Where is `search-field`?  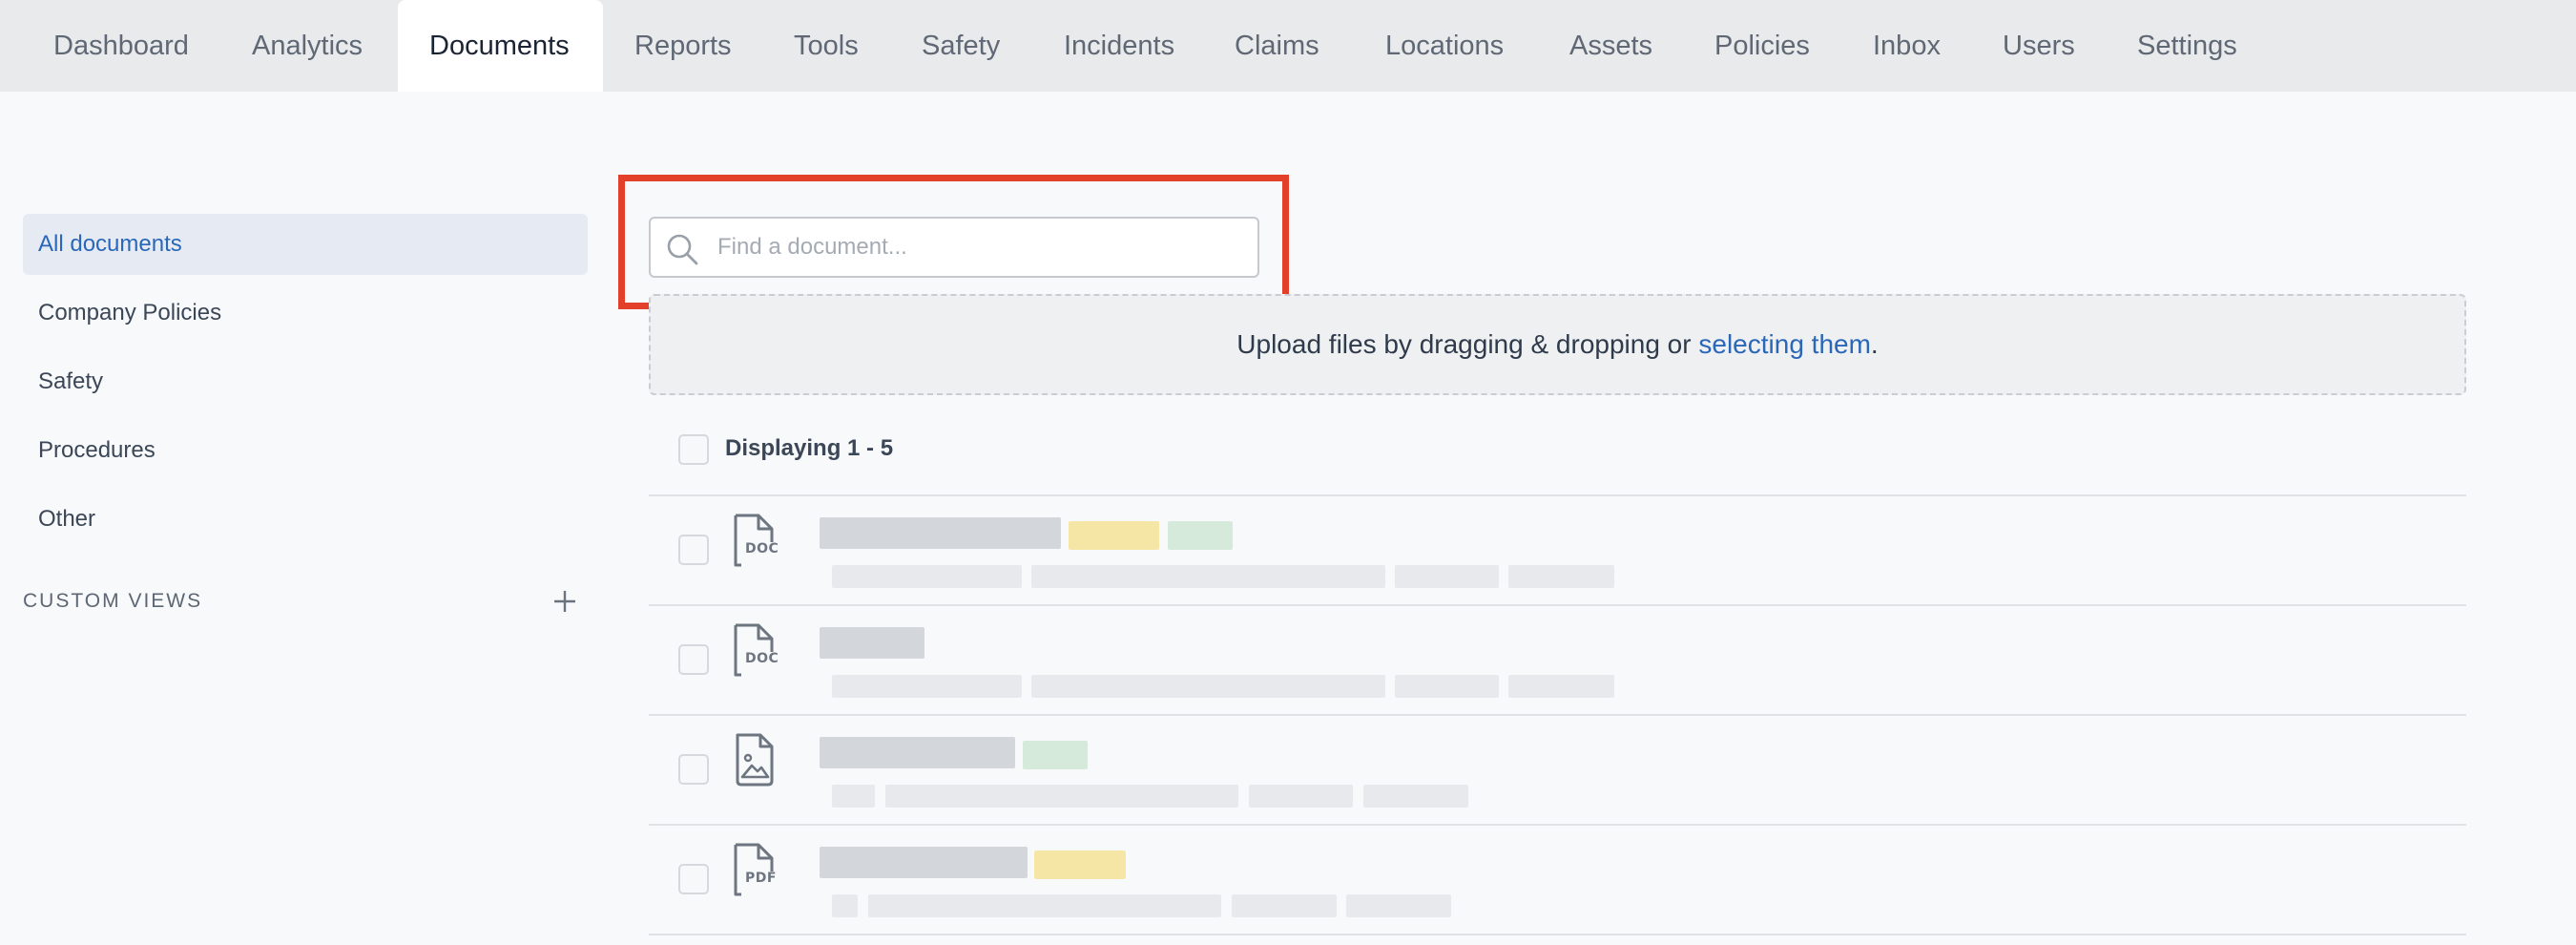 search-field is located at coordinates (954, 247).